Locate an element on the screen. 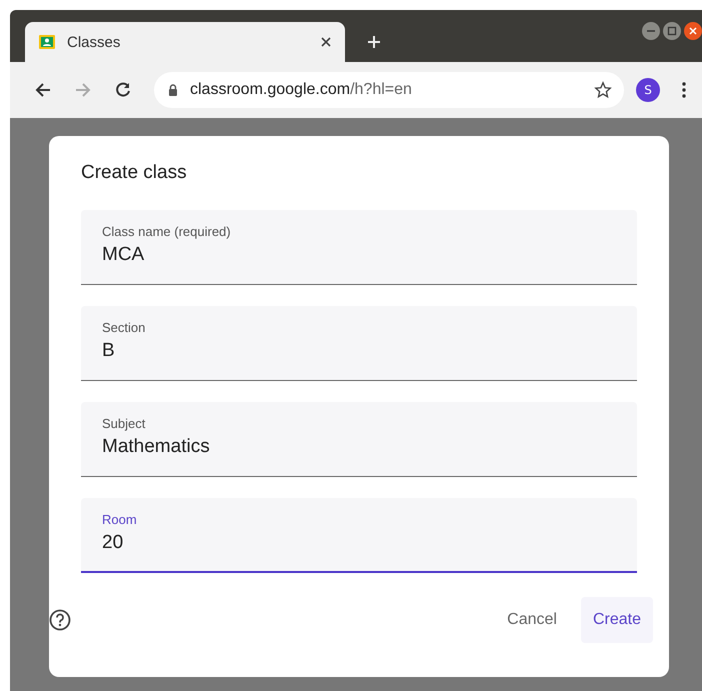 The image size is (702, 691). profile-avatar: S is located at coordinates (648, 90).